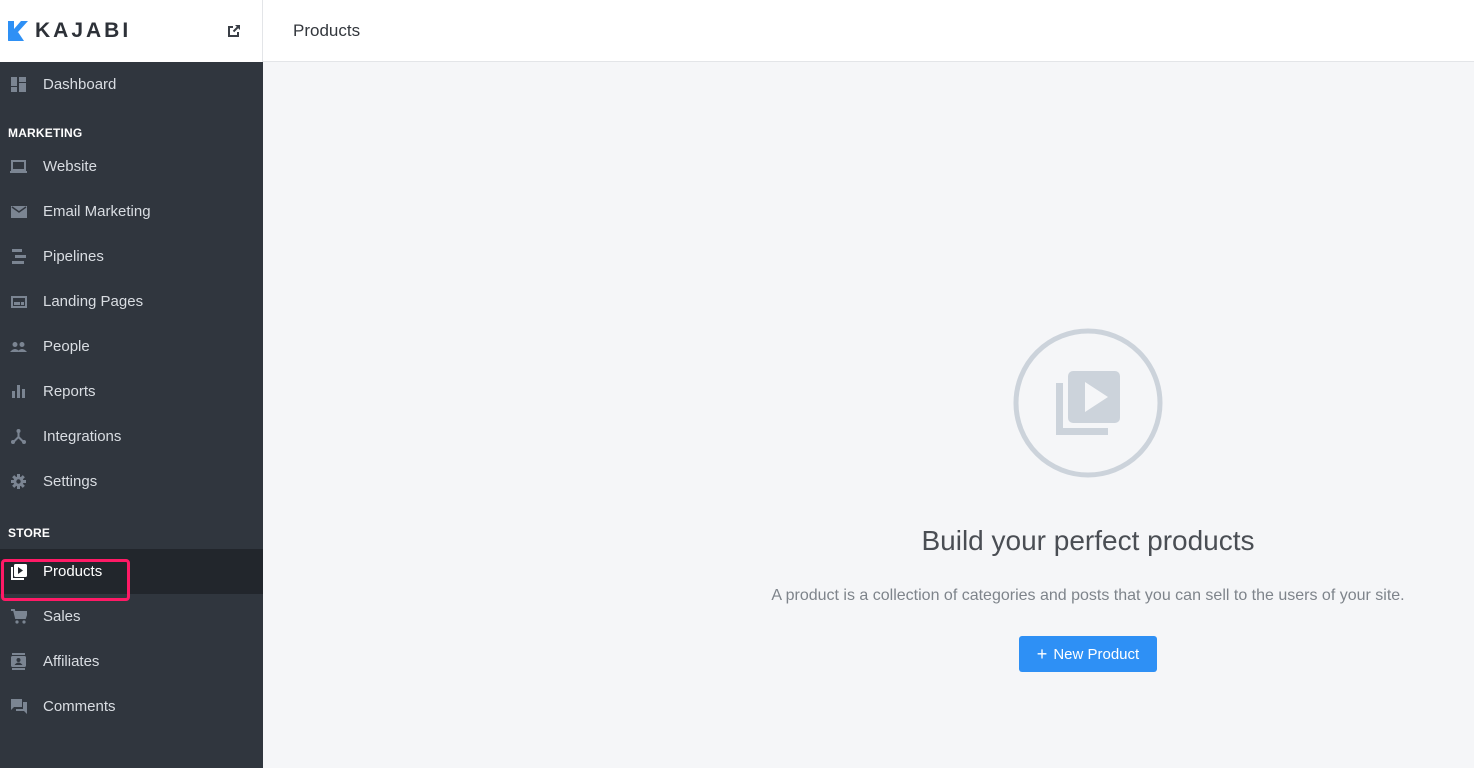 This screenshot has height=768, width=1474. What do you see at coordinates (18, 436) in the screenshot?
I see `integrations-icon` at bounding box center [18, 436].